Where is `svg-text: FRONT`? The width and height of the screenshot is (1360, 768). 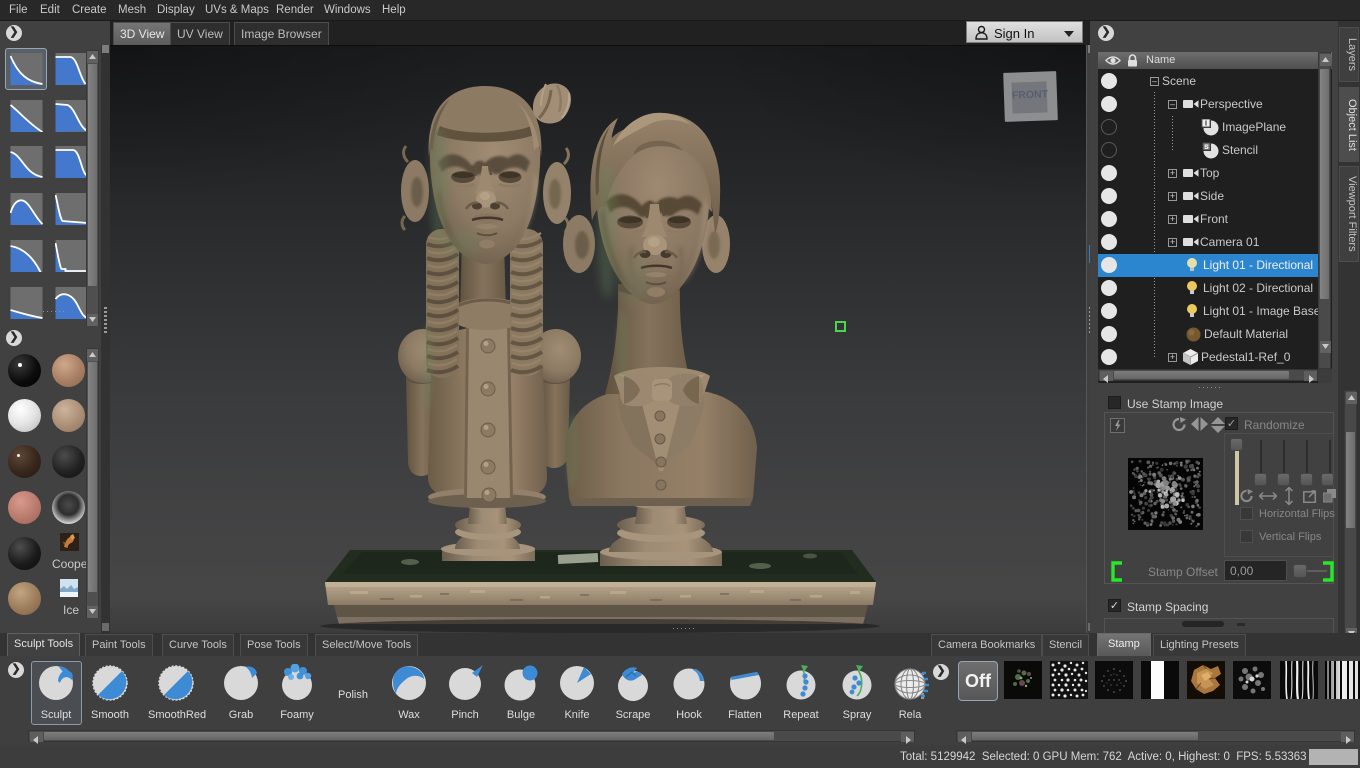
svg-text: FRONT is located at coordinates (1030, 94).